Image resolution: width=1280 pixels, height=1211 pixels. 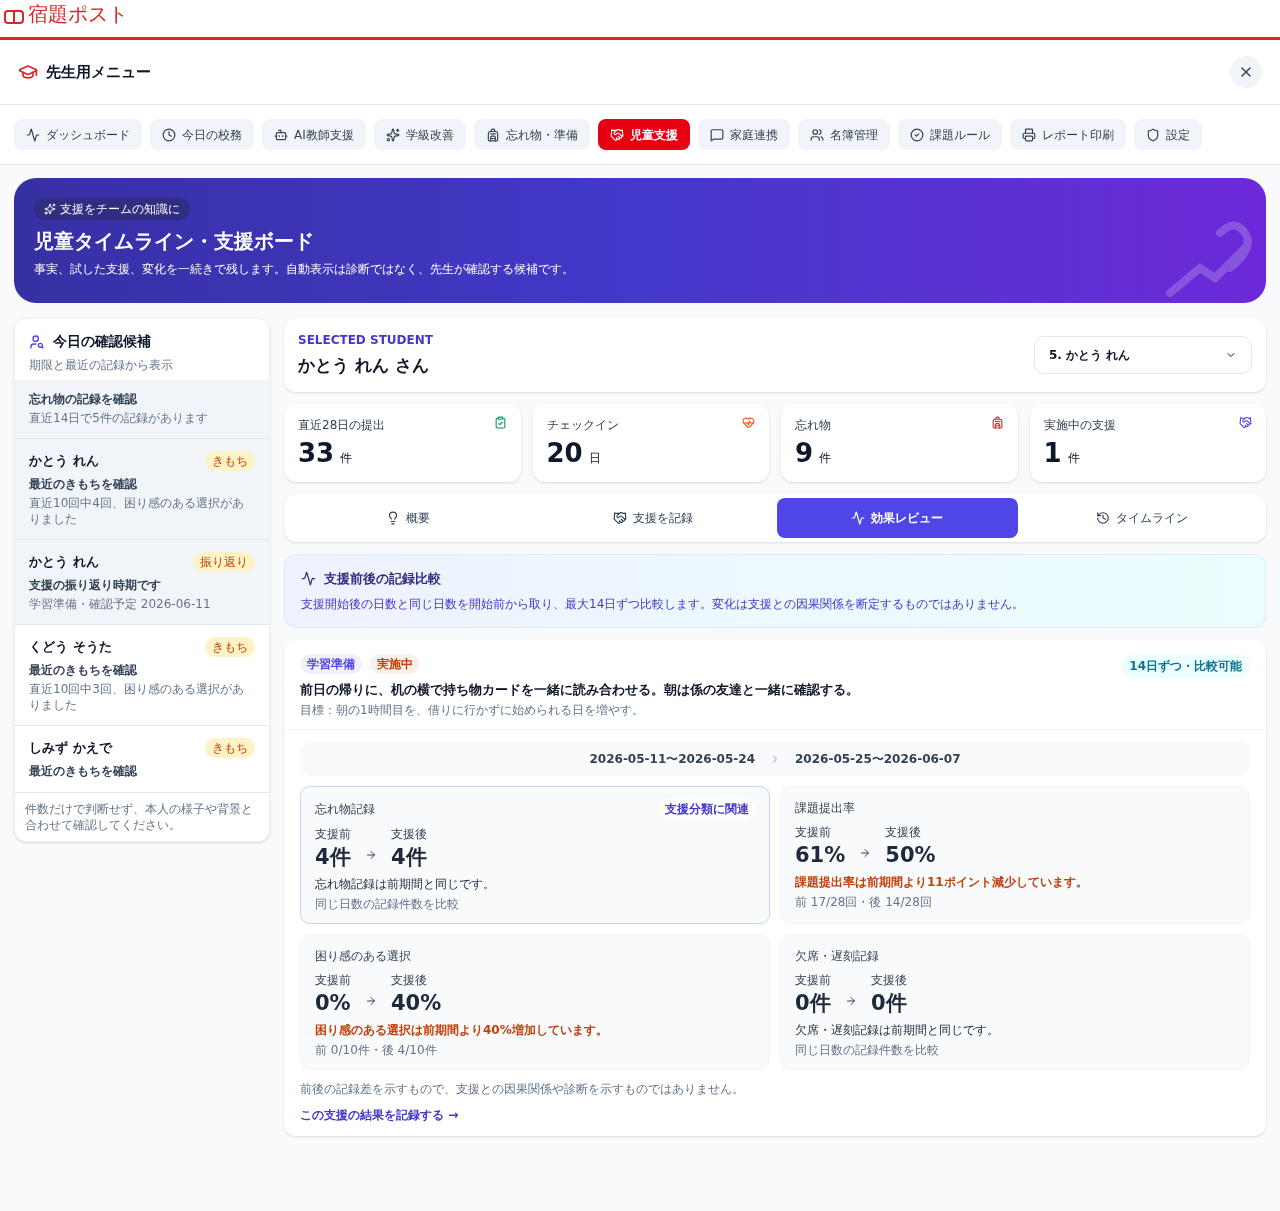 What do you see at coordinates (672, 759) in the screenshot?
I see `period-before: 2026-05-11〜2026-05-24` at bounding box center [672, 759].